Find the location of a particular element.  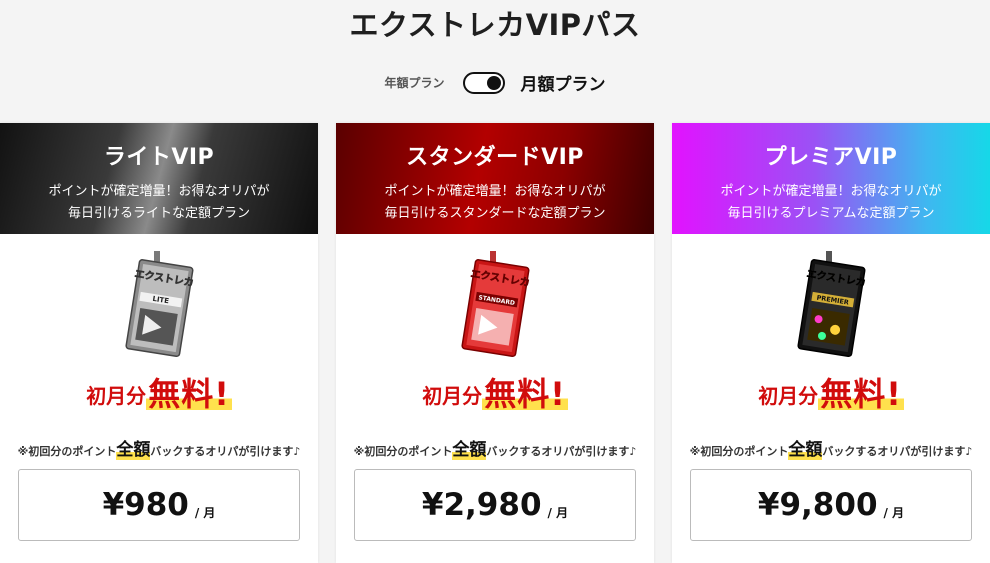

page-title: エクストレカVIPパス is located at coordinates (495, 25).